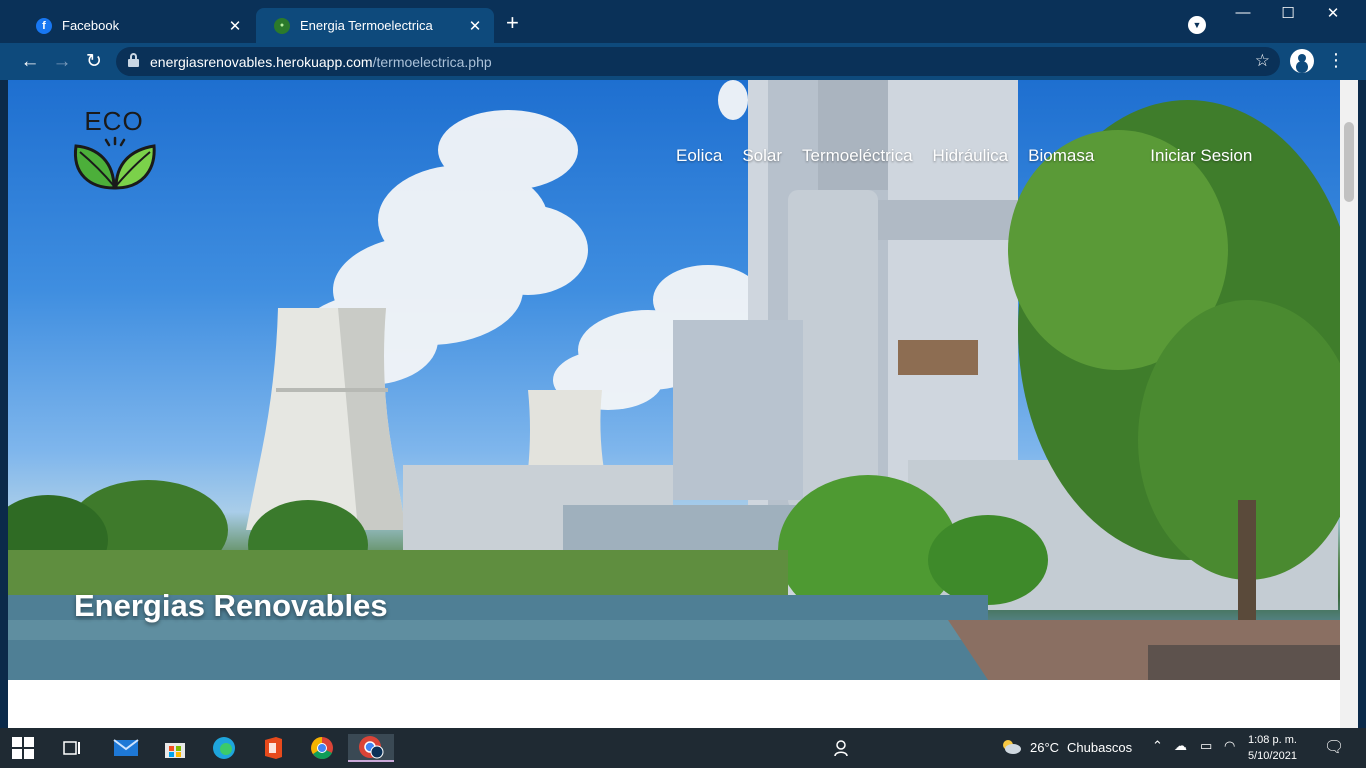 This screenshot has width=1366, height=768. What do you see at coordinates (1206, 746) in the screenshot?
I see `battery-icon: ▭` at bounding box center [1206, 746].